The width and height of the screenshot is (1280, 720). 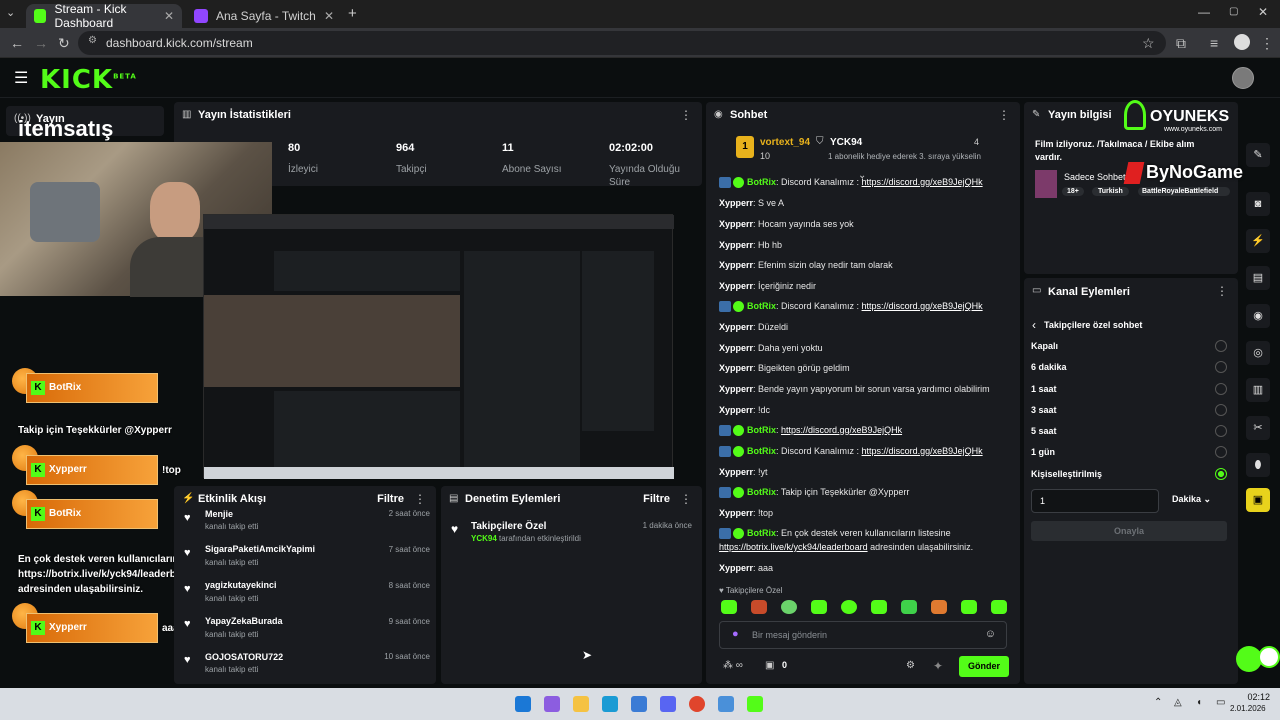 What do you see at coordinates (1267, 43) in the screenshot?
I see `browser-menu-icon: ⋮` at bounding box center [1267, 43].